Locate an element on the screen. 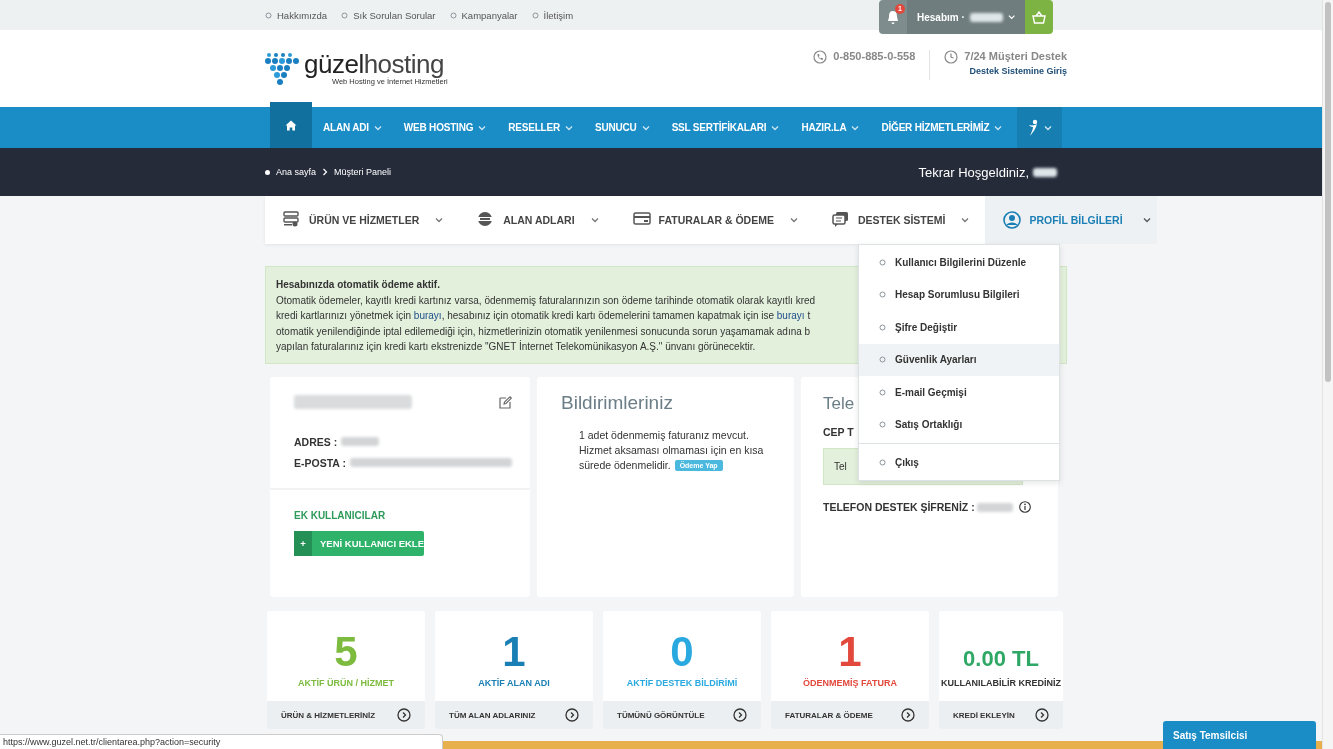 This screenshot has width=1333, height=749. alert-text: yapılan faturalarınız için kredi kartı ekstrenizde "GNET İnternet Telekomünikasyon A.Ş." ünvanı görünecektir. is located at coordinates (516, 346).